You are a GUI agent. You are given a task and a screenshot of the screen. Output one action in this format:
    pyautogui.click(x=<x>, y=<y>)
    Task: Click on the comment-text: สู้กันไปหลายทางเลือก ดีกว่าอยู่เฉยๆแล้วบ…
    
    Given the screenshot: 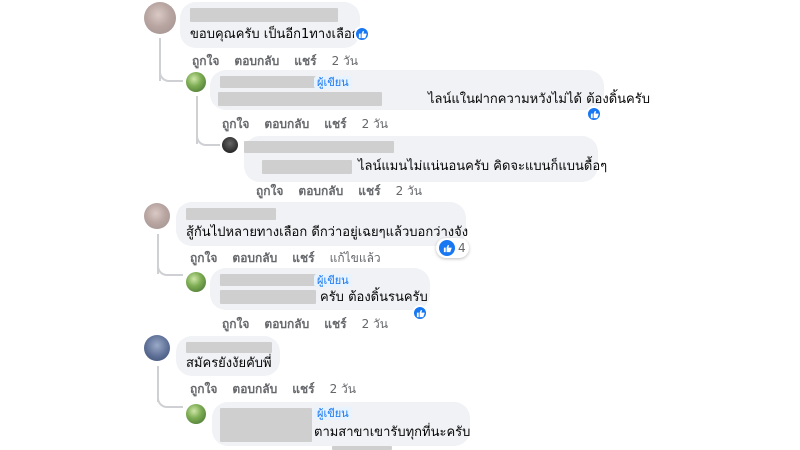 What is the action you would take?
    pyautogui.click(x=327, y=232)
    